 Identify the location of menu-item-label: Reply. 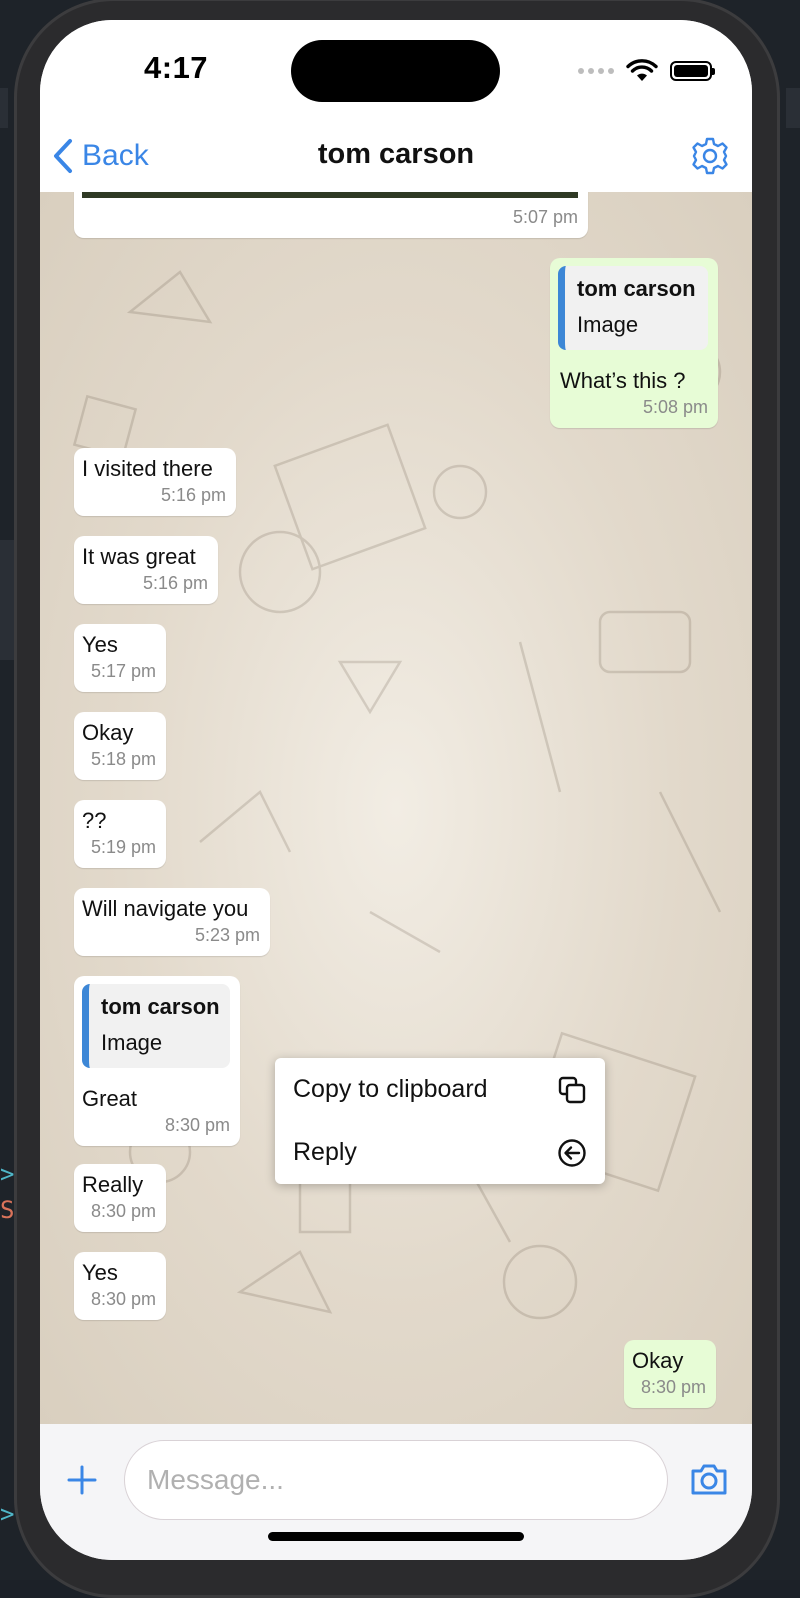
(325, 1152).